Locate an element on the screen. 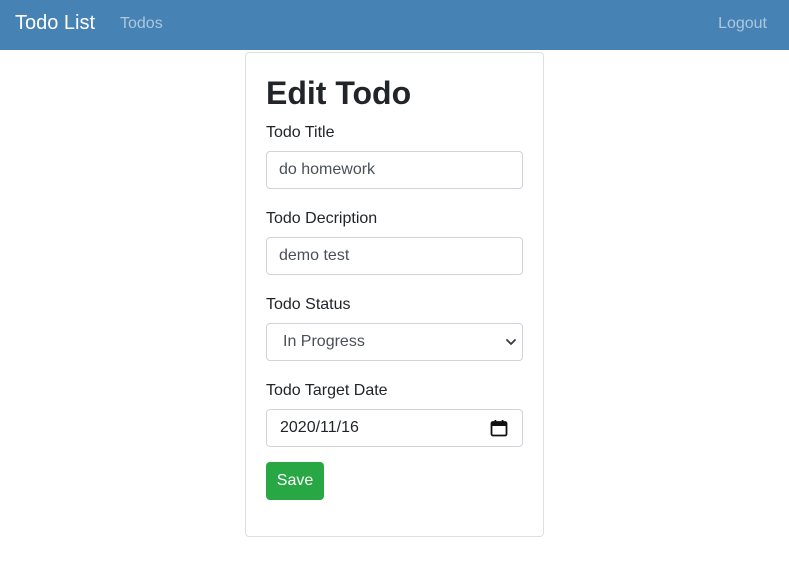 The height and width of the screenshot is (576, 789). todo-title-input: do homework is located at coordinates (394, 170).